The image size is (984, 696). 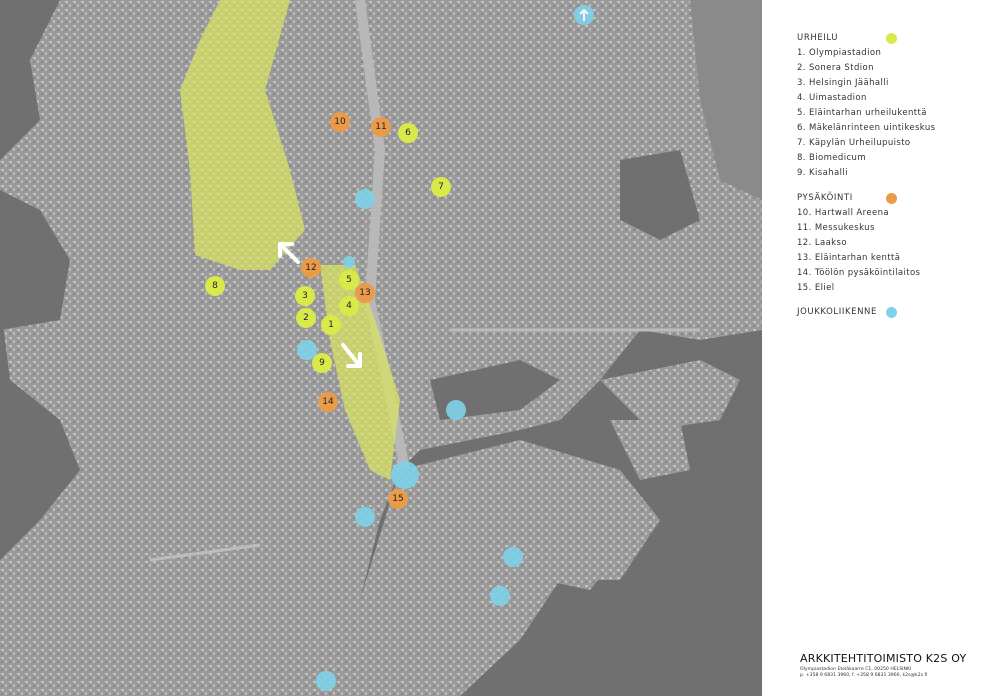 What do you see at coordinates (305, 296) in the screenshot?
I see `sports-marker-3: 3` at bounding box center [305, 296].